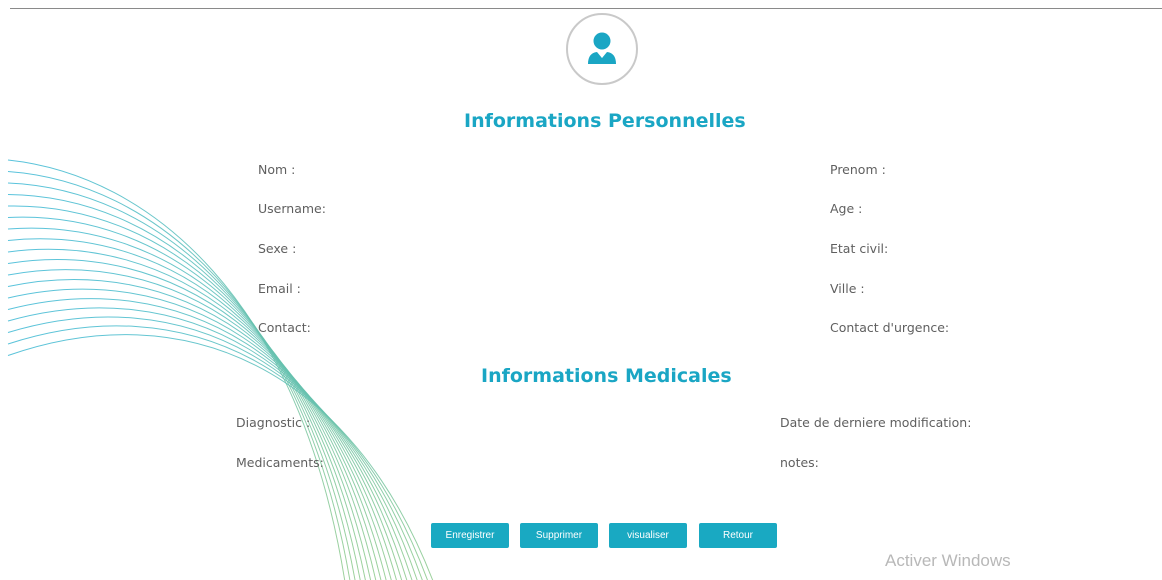 The width and height of the screenshot is (1162, 580). What do you see at coordinates (859, 248) in the screenshot?
I see `etat-civil-label: Etat civil:` at bounding box center [859, 248].